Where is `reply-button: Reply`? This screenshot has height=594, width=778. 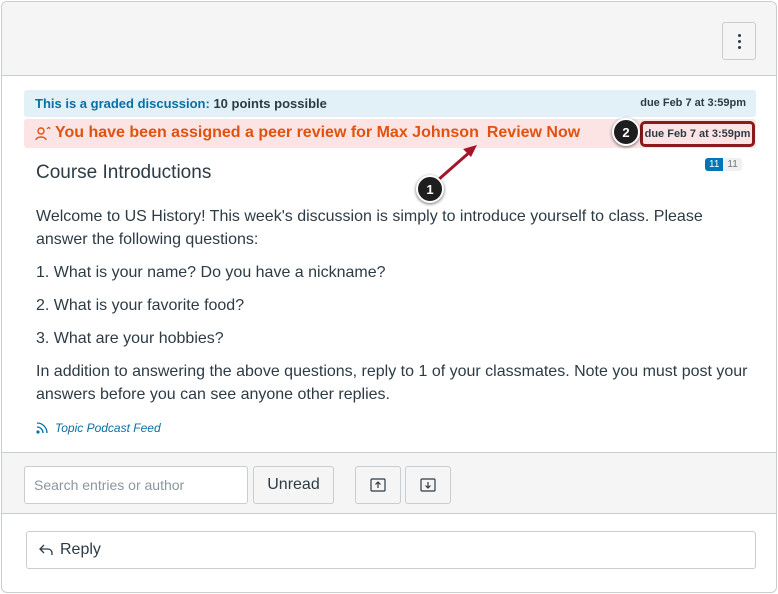 reply-button: Reply is located at coordinates (391, 550).